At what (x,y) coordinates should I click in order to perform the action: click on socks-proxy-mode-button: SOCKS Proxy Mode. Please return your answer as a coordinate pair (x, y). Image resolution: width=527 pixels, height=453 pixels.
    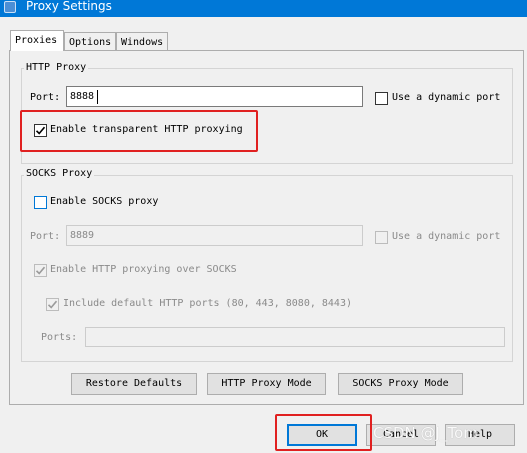
    Looking at the image, I should click on (400, 384).